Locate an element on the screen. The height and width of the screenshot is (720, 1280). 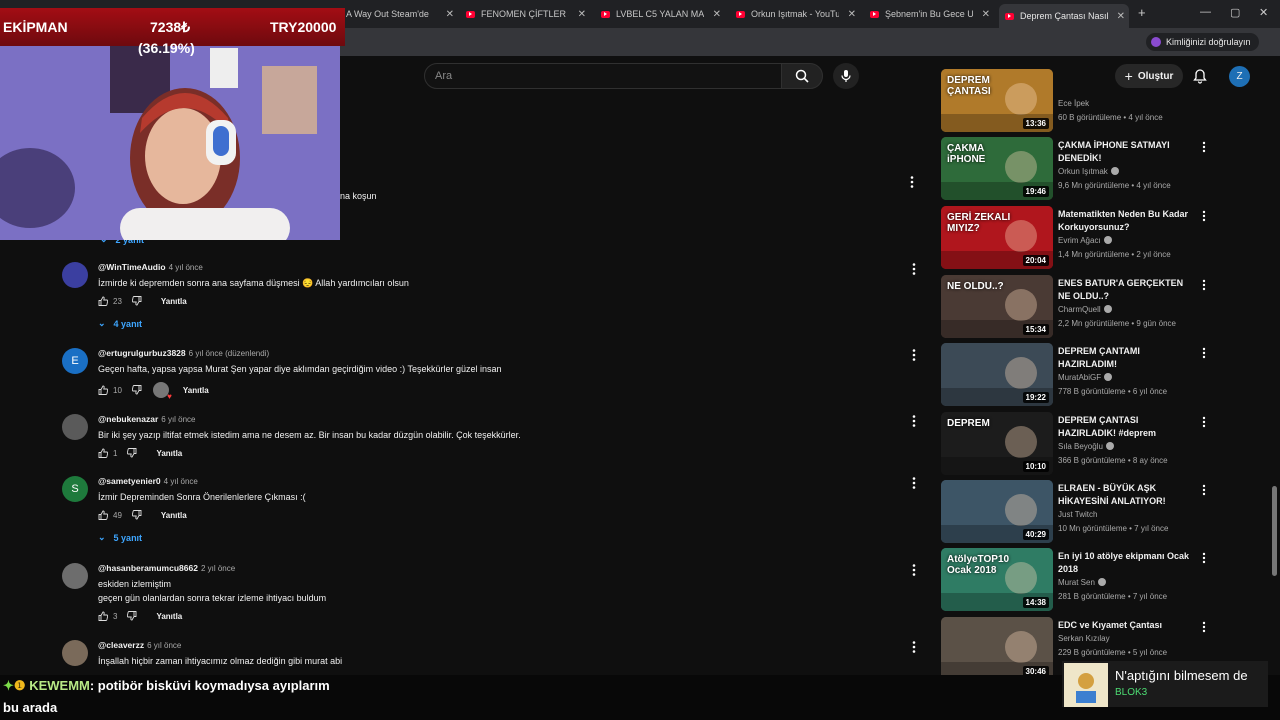
comment-author: @WinTimeAudio is located at coordinates (132, 267).